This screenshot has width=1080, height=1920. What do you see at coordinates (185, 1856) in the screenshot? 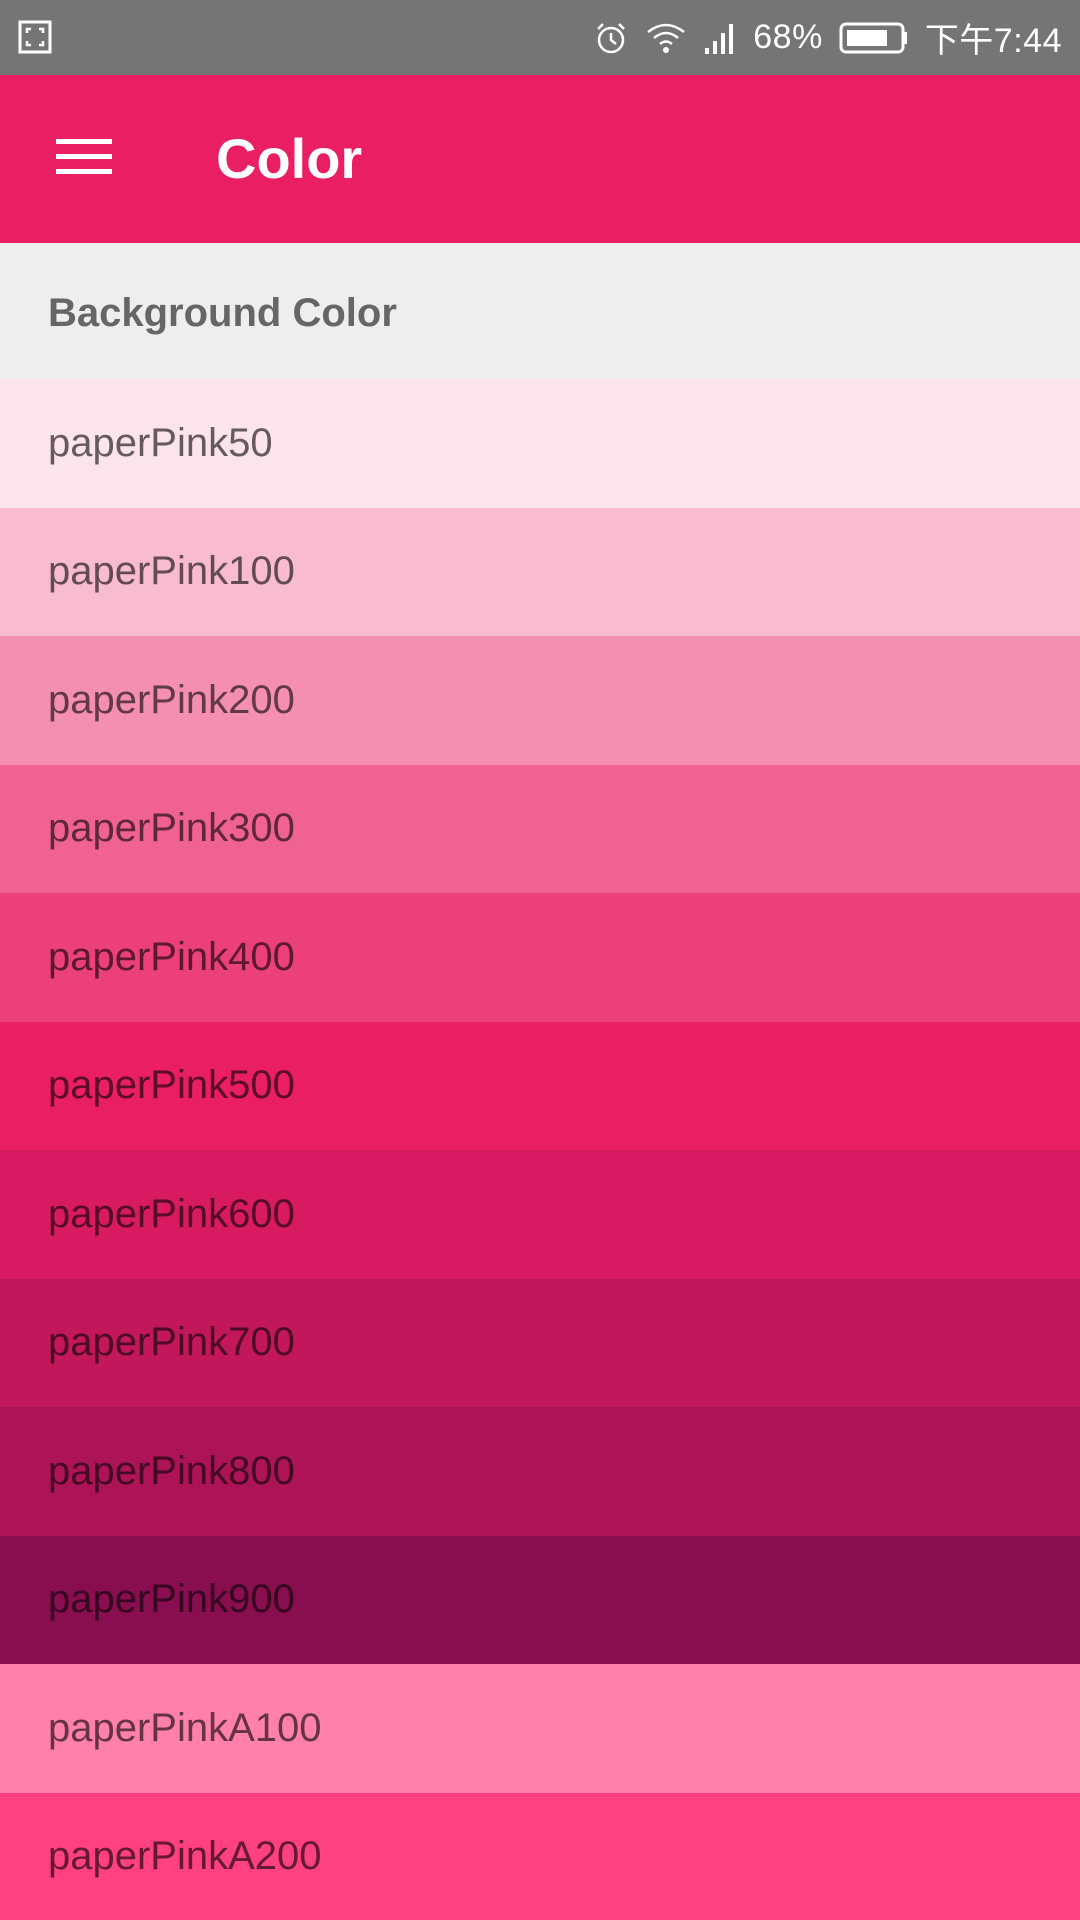
I see `color-row-label: paperPinkA200` at bounding box center [185, 1856].